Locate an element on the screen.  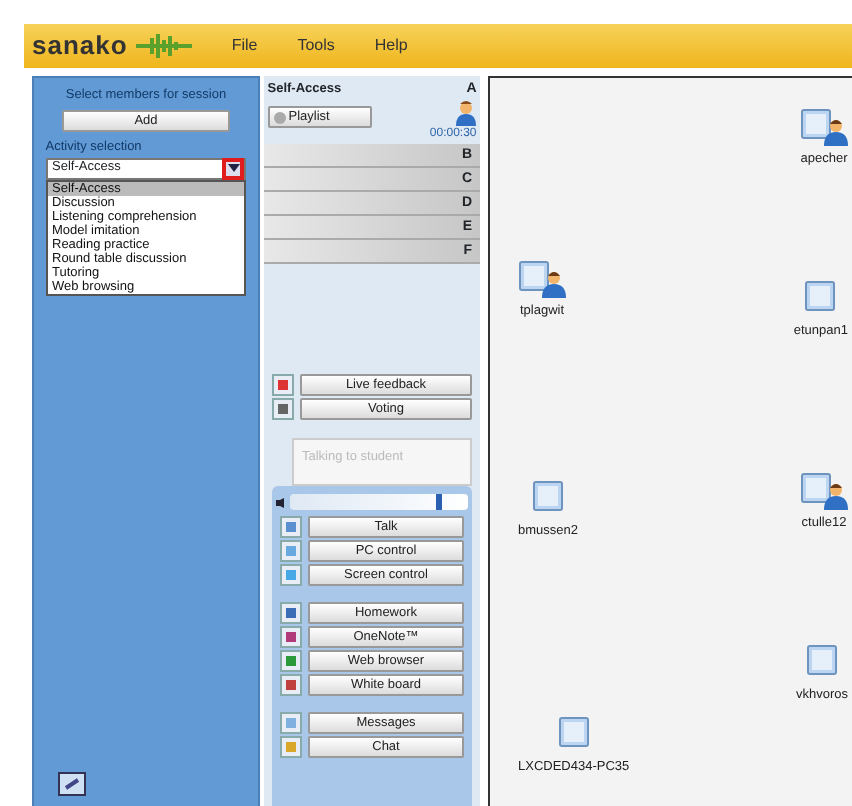
dropdown-arrow-button is located at coordinates (233, 168).